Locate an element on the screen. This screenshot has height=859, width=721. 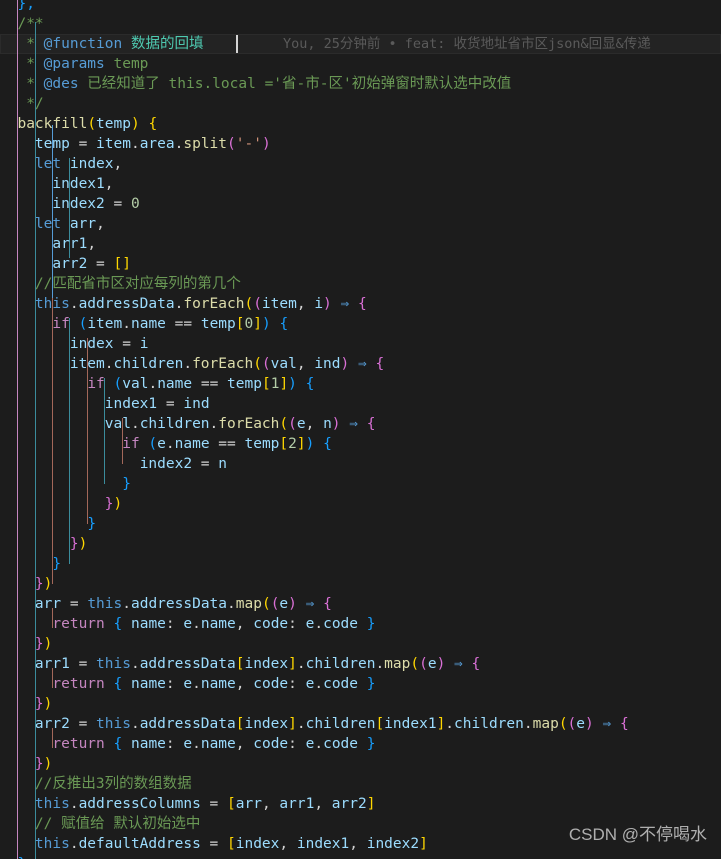
code-token: = is located at coordinates (205, 464).